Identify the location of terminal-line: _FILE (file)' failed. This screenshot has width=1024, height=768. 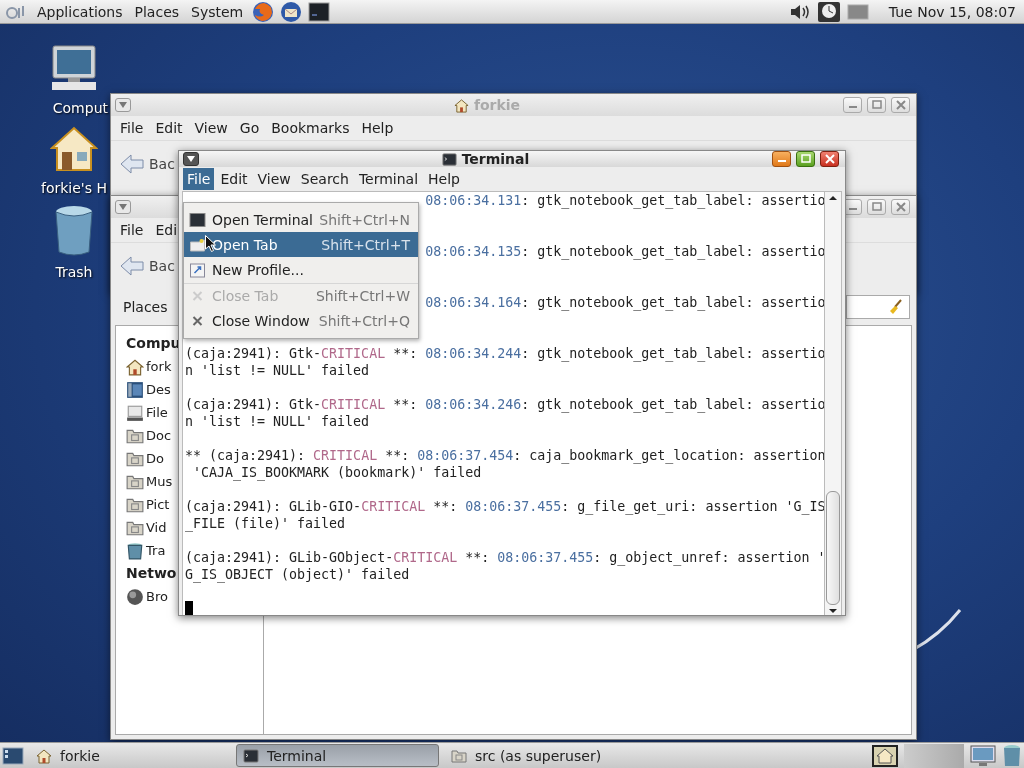
(265, 523).